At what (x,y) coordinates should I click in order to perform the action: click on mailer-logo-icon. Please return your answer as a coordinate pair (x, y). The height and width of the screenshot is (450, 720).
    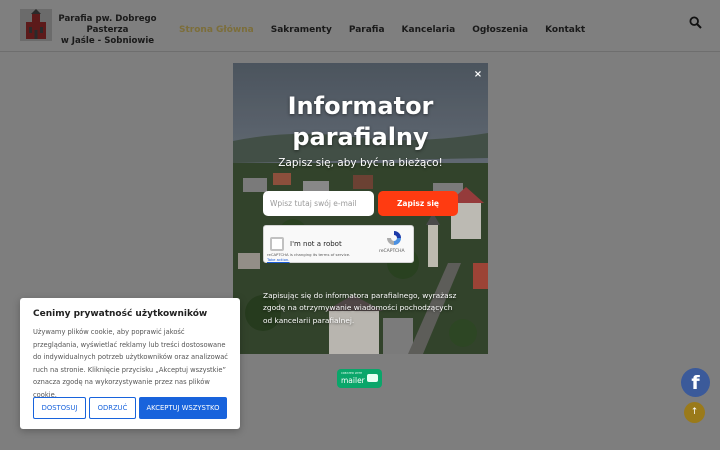
    Looking at the image, I should click on (372, 378).